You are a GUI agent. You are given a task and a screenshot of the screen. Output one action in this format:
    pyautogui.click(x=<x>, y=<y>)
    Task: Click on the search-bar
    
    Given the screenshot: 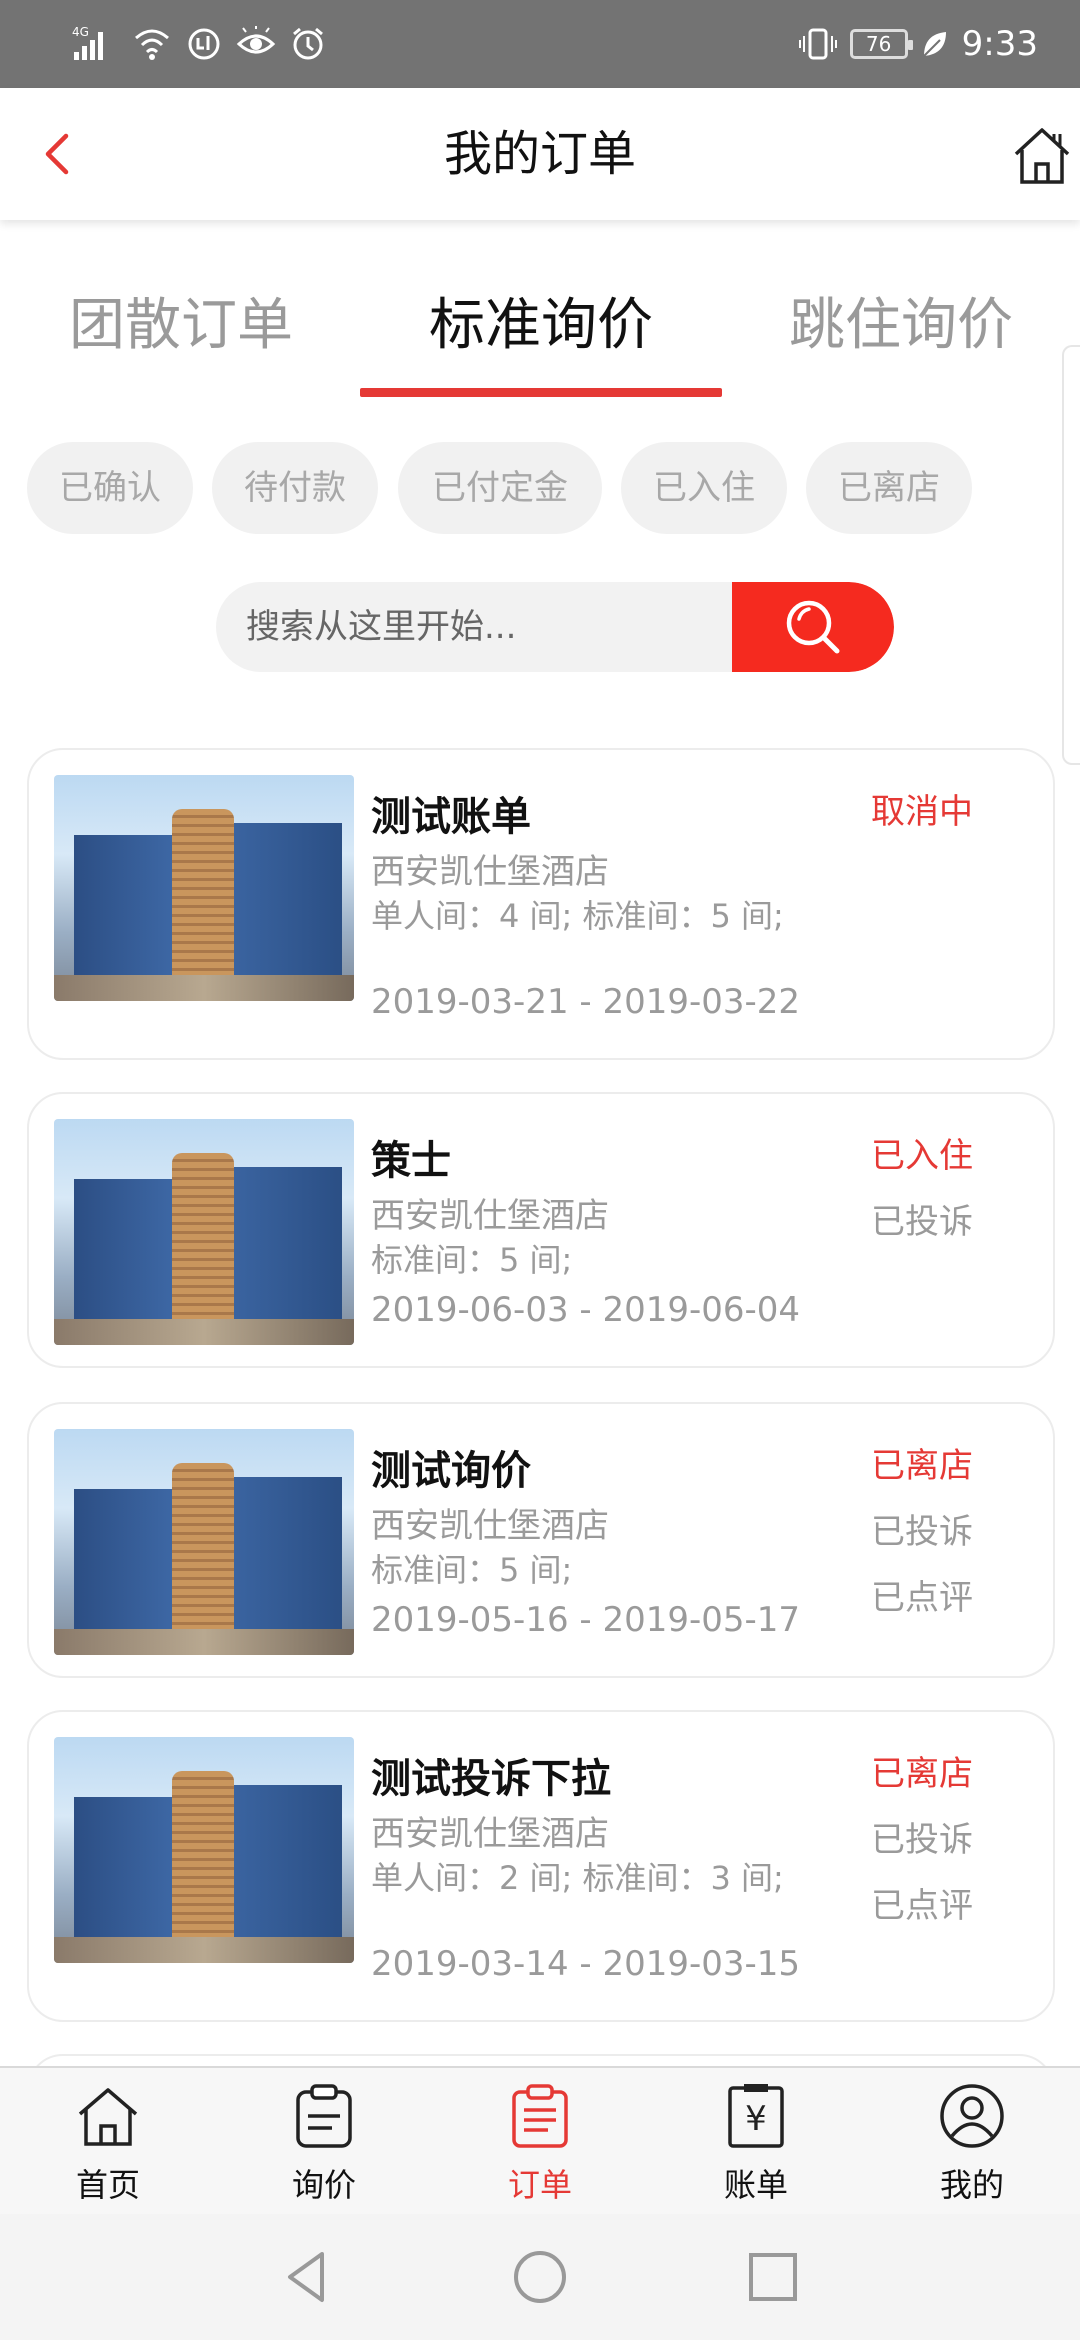 What is the action you would take?
    pyautogui.click(x=555, y=627)
    